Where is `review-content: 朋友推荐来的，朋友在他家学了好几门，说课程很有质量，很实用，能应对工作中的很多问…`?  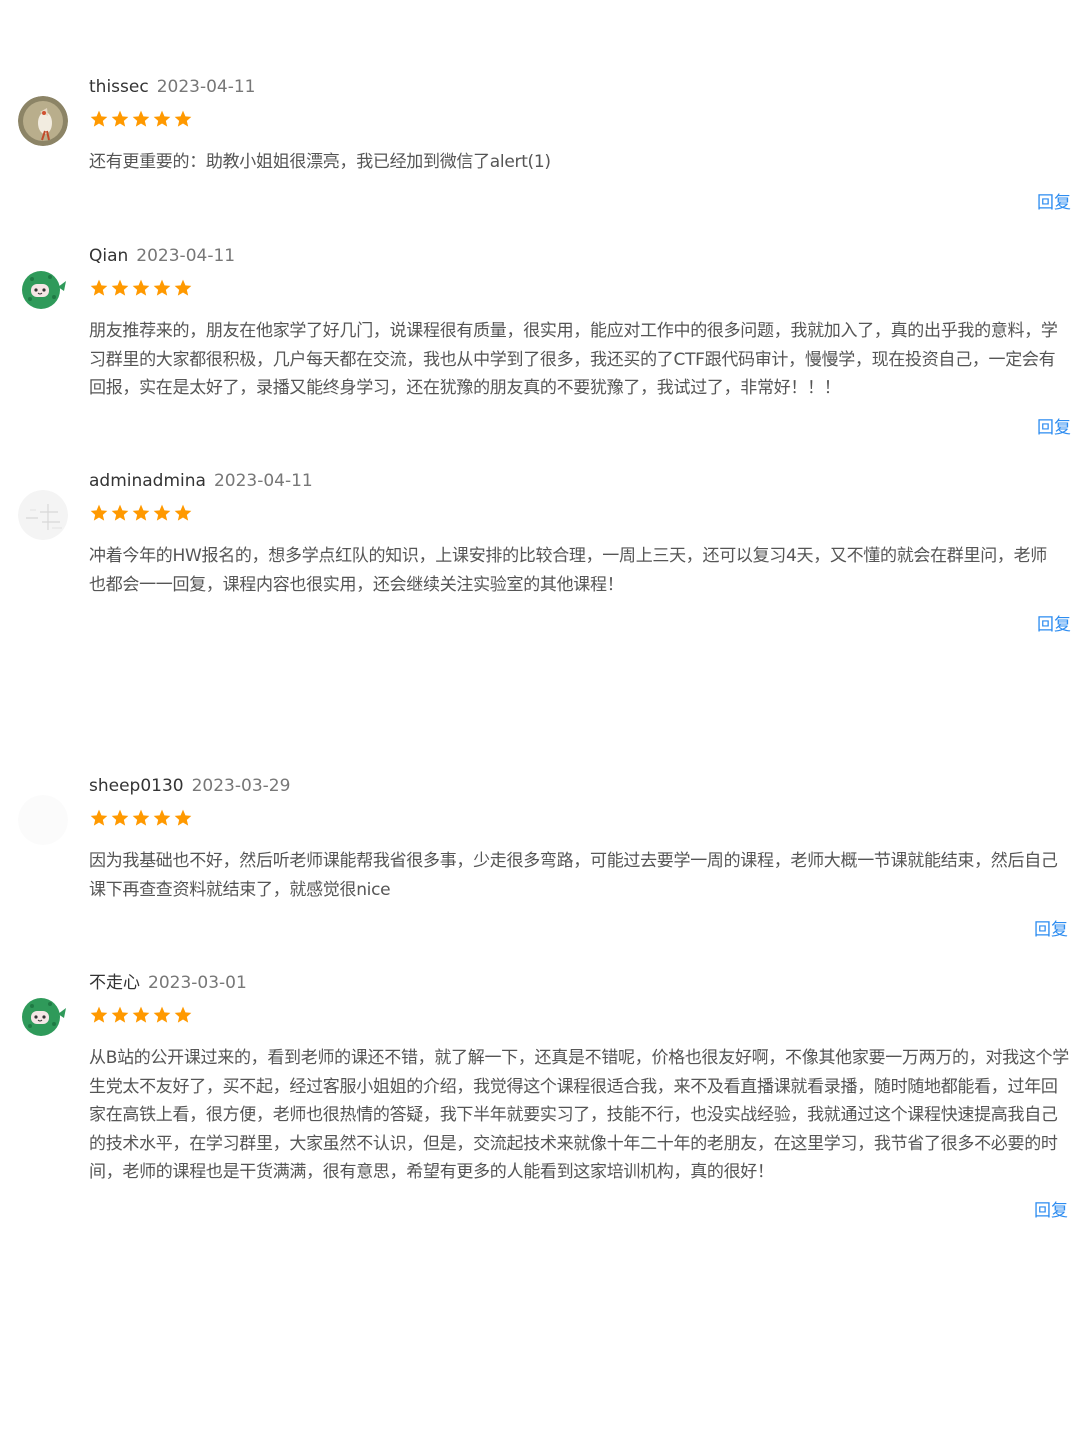 review-content: 朋友推荐来的，朋友在他家学了好几门，说课程很有质量，很实用，能应对工作中的很多问… is located at coordinates (573, 359).